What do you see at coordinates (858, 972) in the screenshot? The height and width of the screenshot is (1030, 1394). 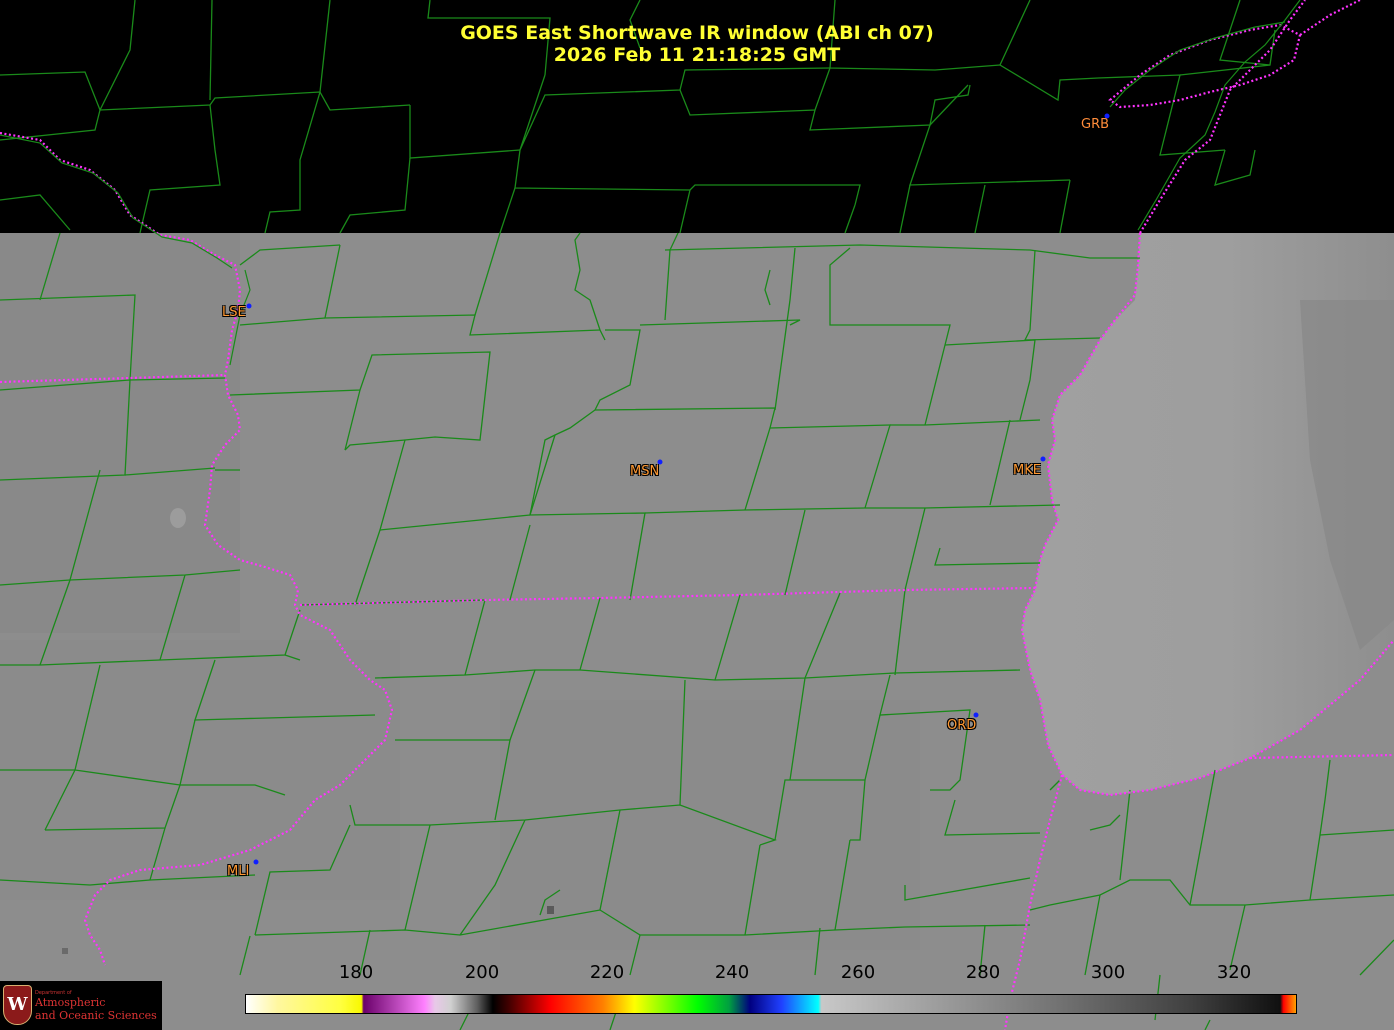 I see `colorbar-tick-label: 260` at bounding box center [858, 972].